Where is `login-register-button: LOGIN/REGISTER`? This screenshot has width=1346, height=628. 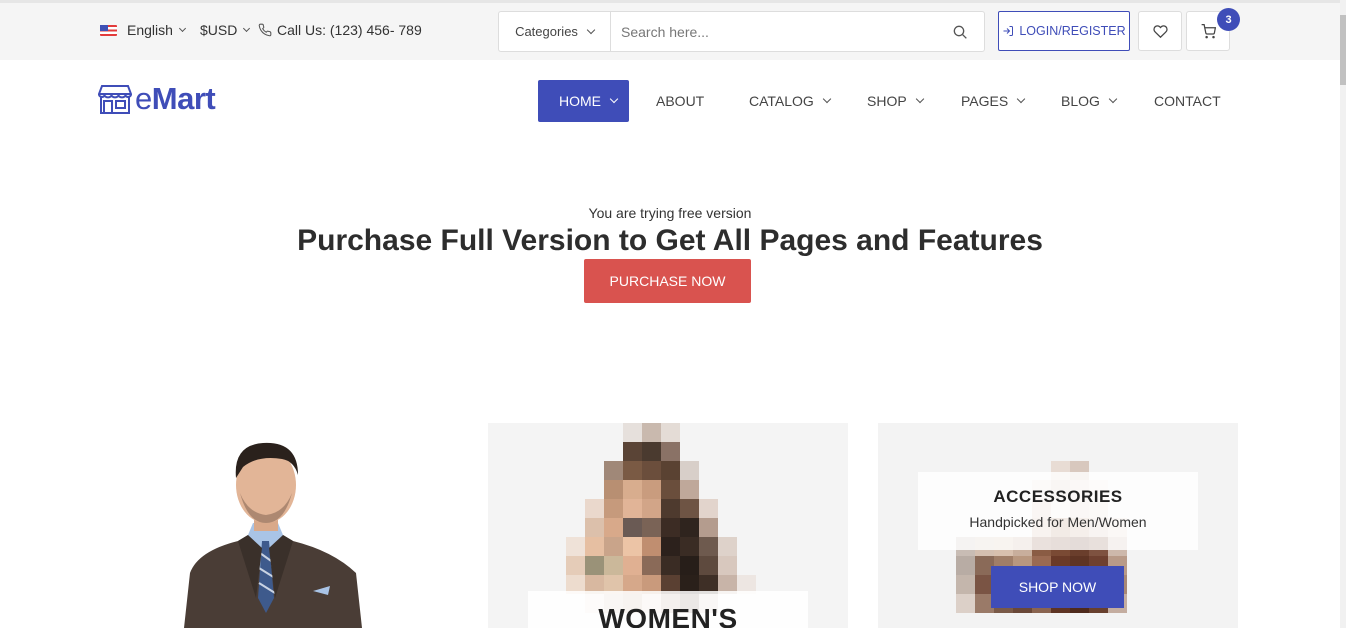 login-register-button: LOGIN/REGISTER is located at coordinates (1064, 31).